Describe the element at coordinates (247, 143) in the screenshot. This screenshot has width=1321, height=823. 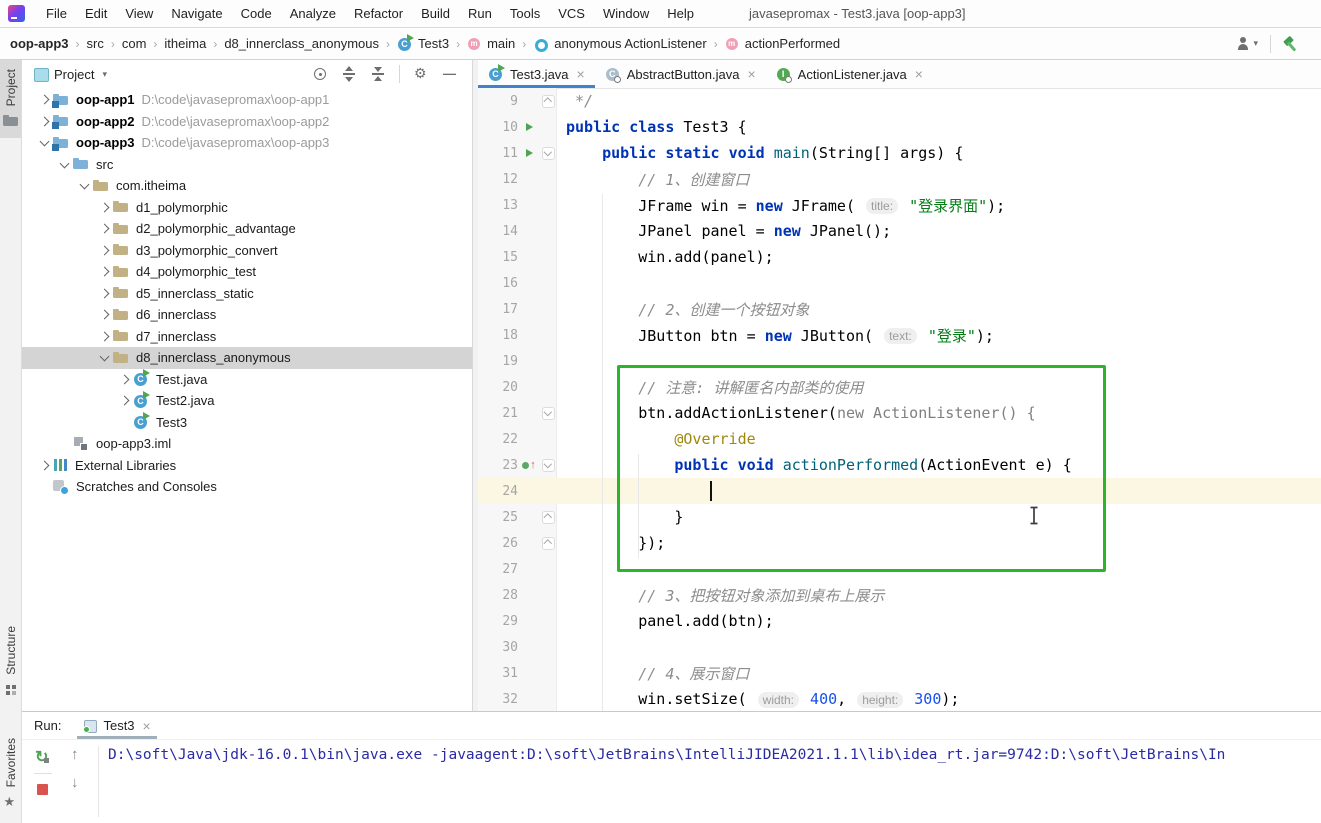
I see `tree-row-oop-app3: oop-app3 D:\code\javasepromax\oop-app3` at that location.